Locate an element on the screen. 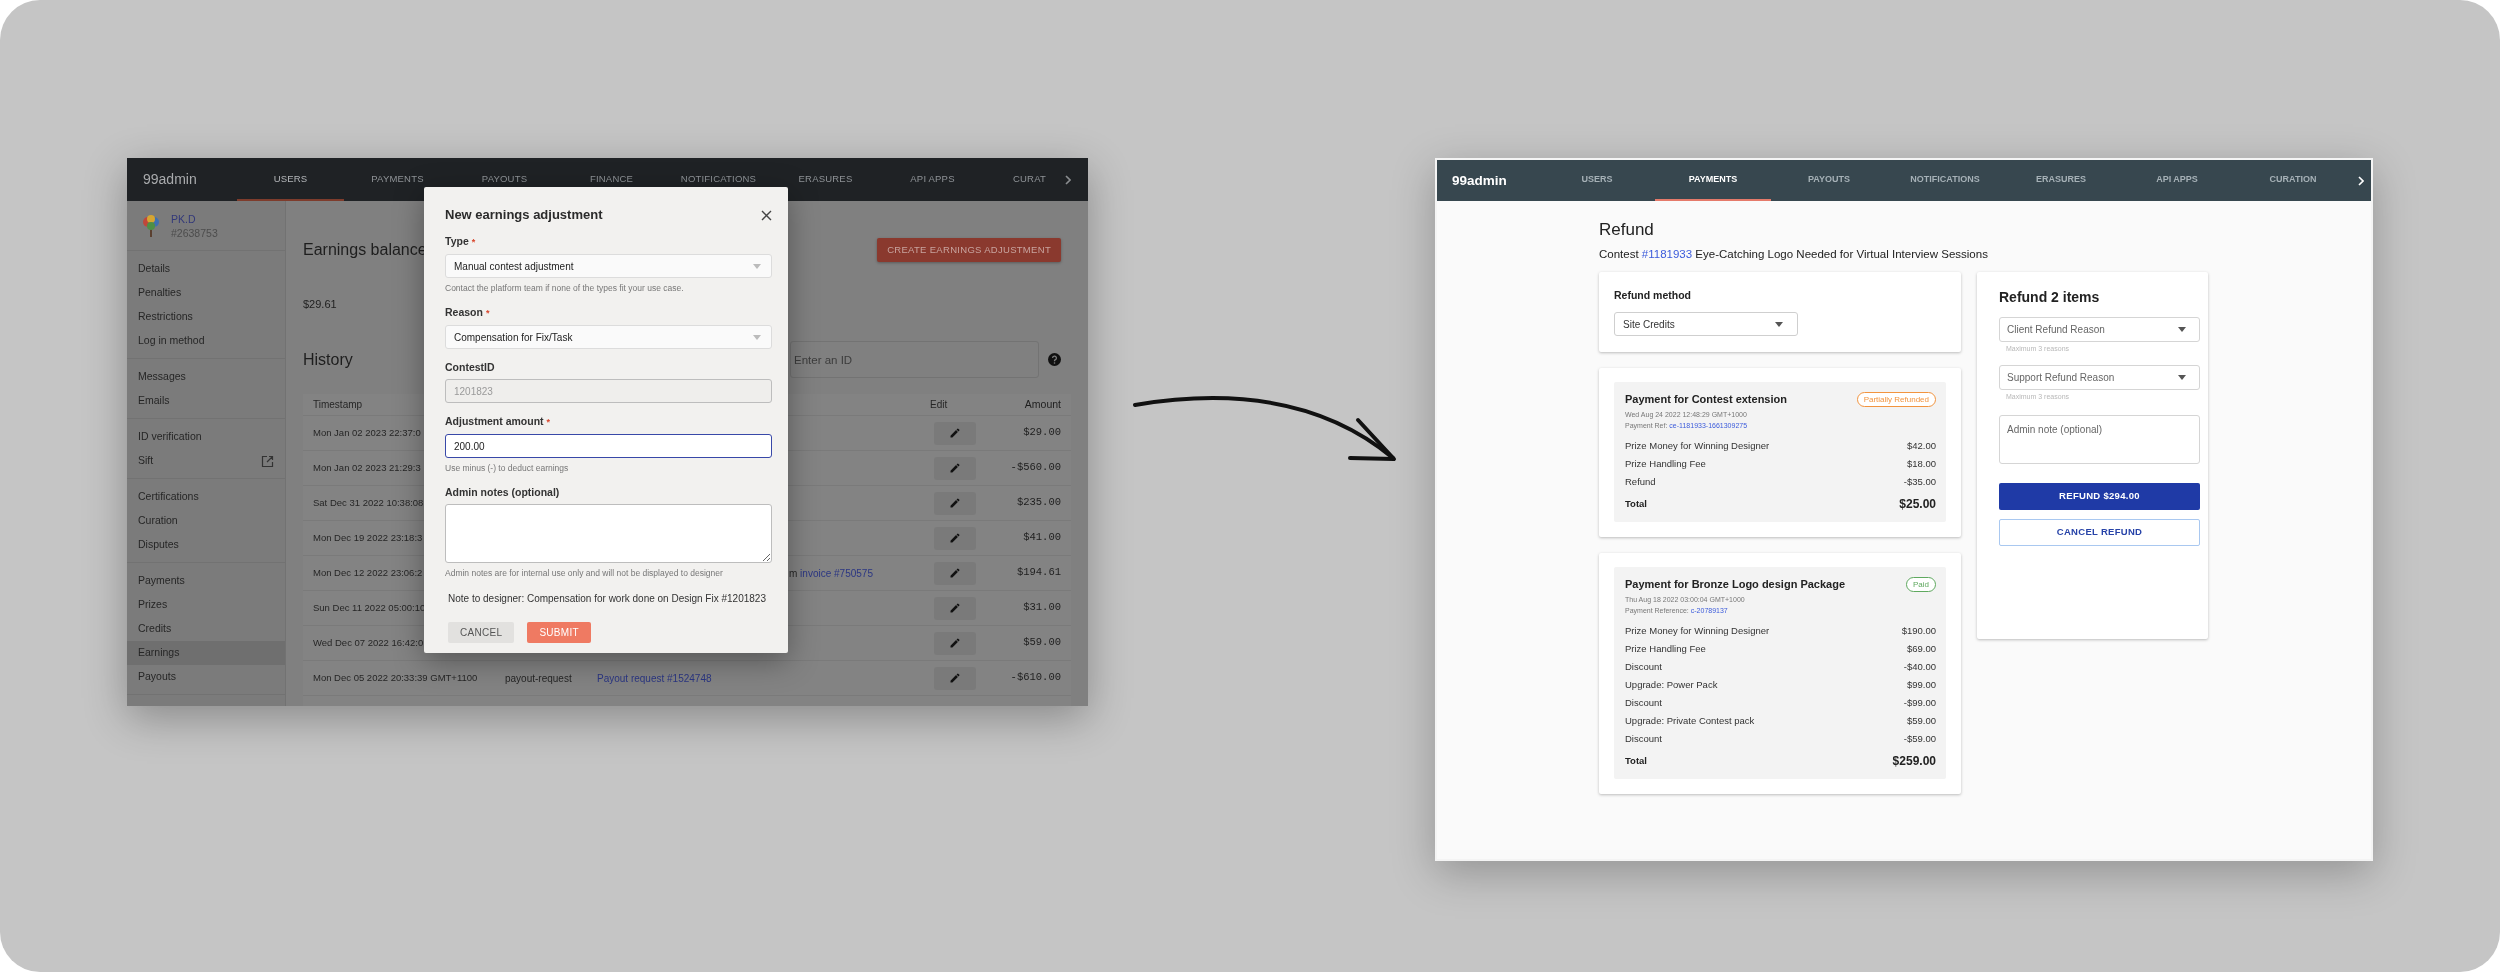 This screenshot has width=2500, height=972. column-header: Amount is located at coordinates (1042, 404).